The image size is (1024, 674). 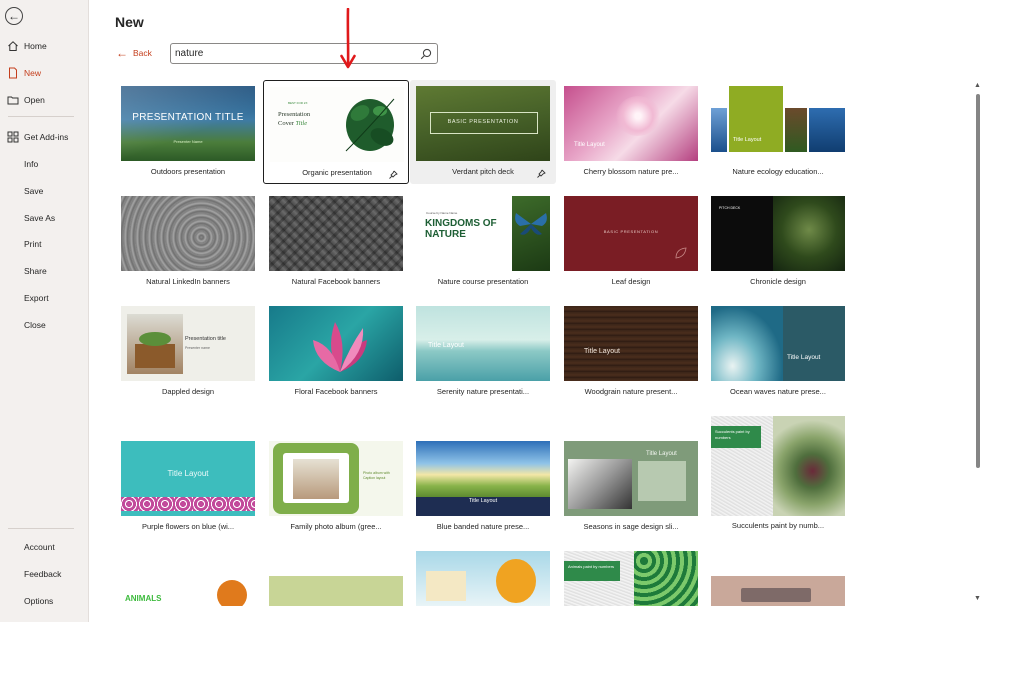 What do you see at coordinates (44, 298) in the screenshot?
I see `sidebar-item-export: Export` at bounding box center [44, 298].